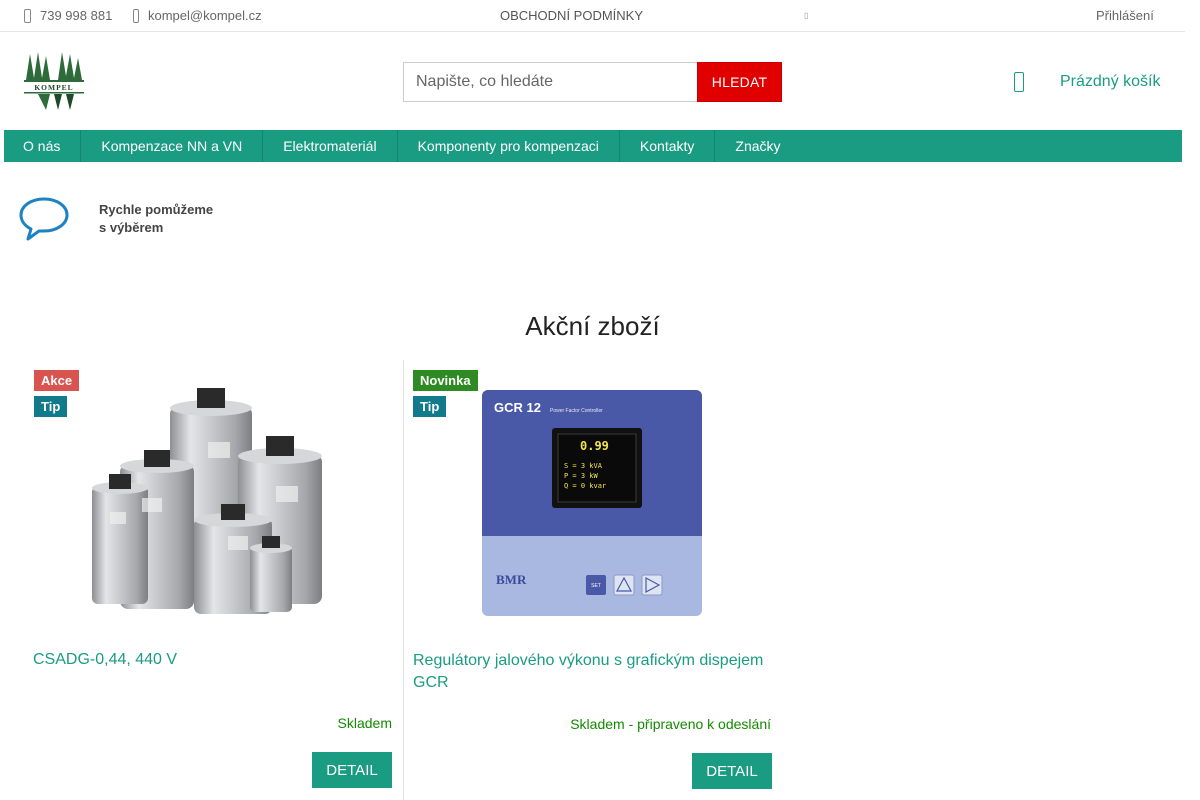 The width and height of the screenshot is (1200, 800). Describe the element at coordinates (581, 476) in the screenshot. I see `display-line-3: P = 3 kW` at that location.